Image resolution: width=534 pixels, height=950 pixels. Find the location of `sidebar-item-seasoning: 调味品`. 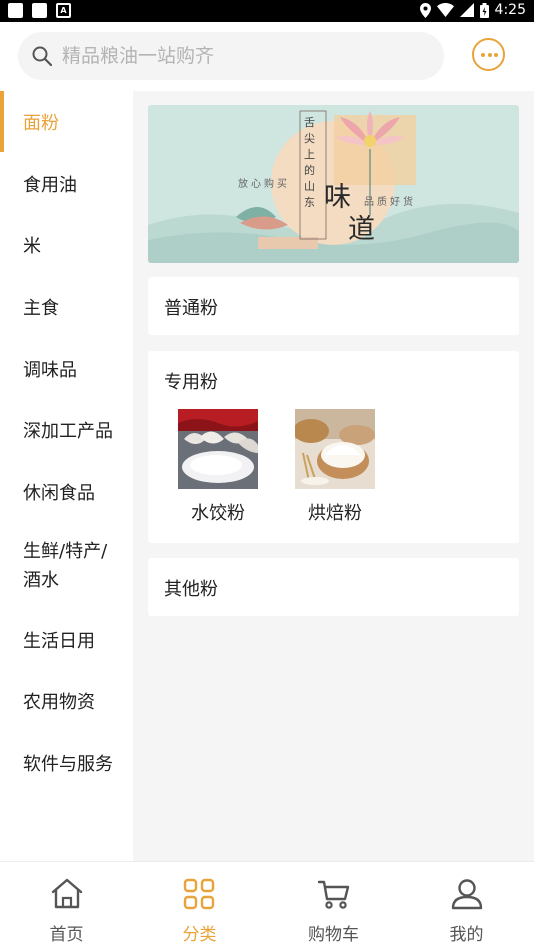

sidebar-item-seasoning: 调味品 is located at coordinates (66, 369).